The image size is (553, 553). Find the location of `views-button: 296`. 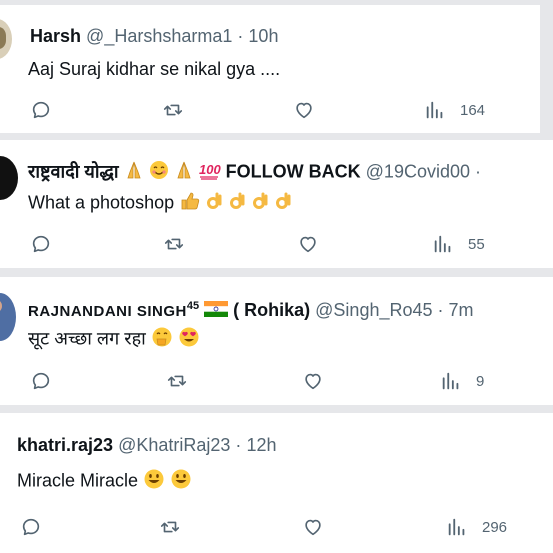

views-button: 296 is located at coordinates (476, 527).